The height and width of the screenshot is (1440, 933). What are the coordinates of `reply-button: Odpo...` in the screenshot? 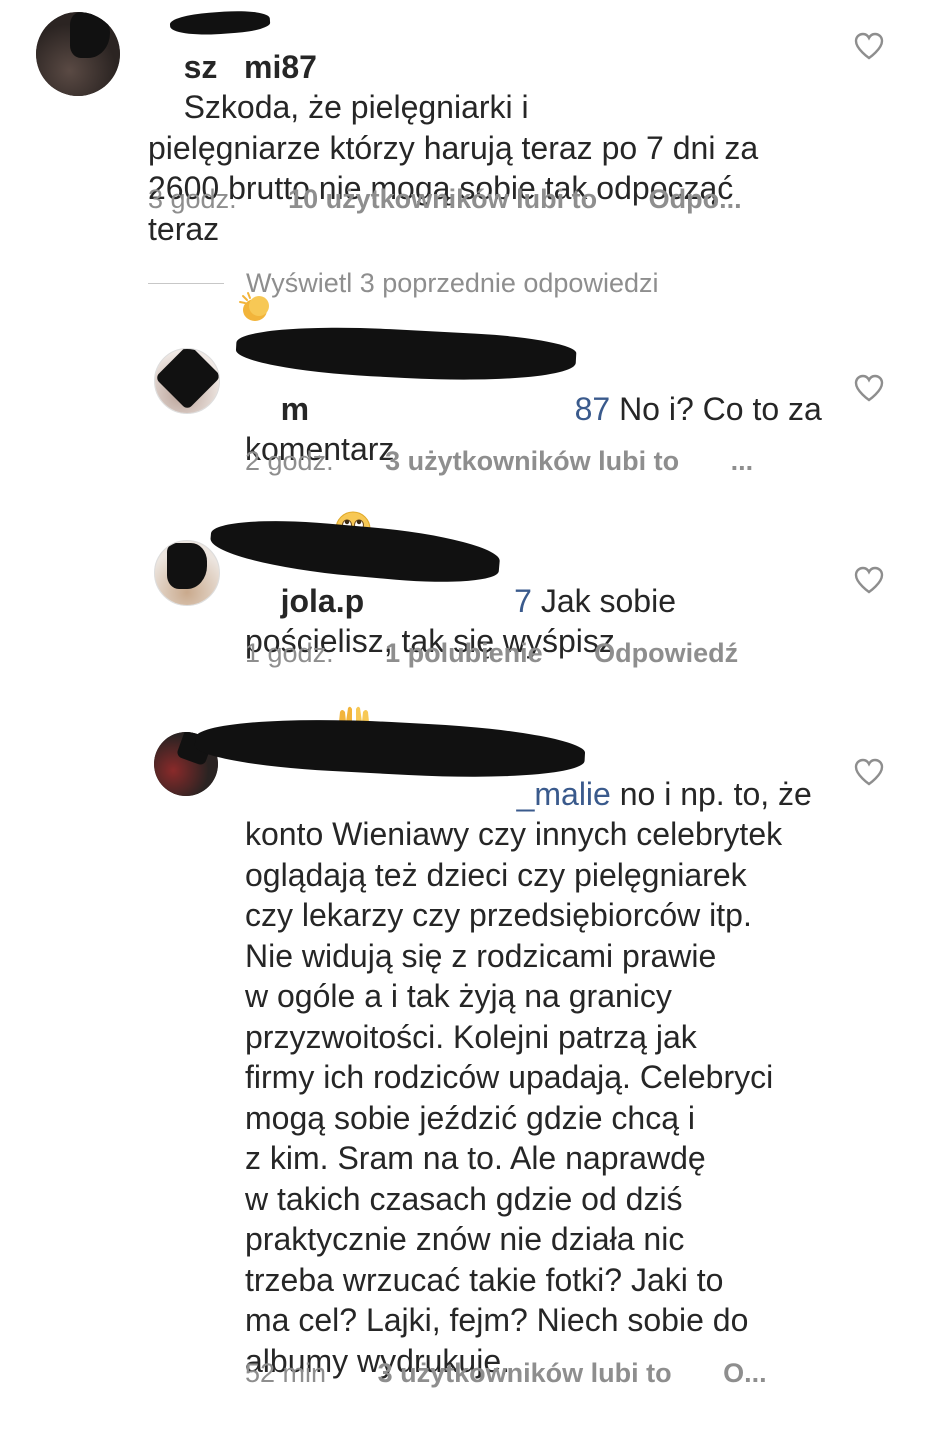 It's located at (695, 199).